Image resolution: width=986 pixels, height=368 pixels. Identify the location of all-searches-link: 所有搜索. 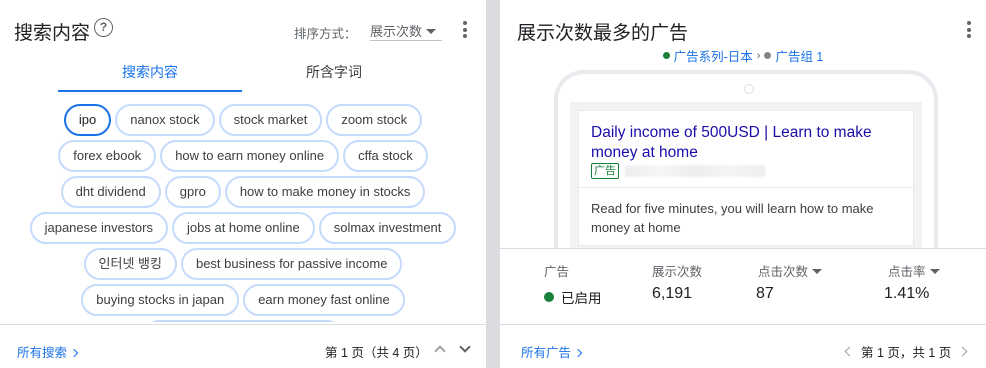
(48, 351).